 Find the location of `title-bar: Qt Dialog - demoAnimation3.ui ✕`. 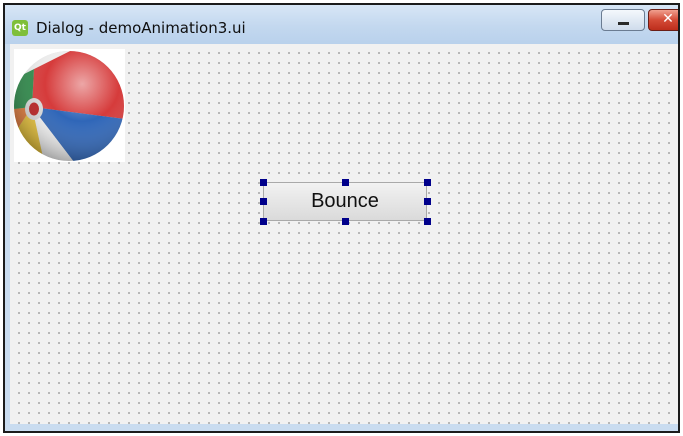

title-bar: Qt Dialog - demoAnimation3.ui ✕ is located at coordinates (341, 24).